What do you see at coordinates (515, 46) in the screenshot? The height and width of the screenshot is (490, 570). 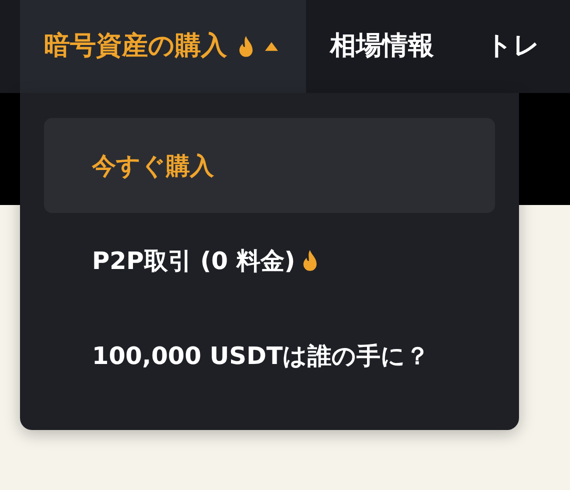 I see `nav-tab: トレ` at bounding box center [515, 46].